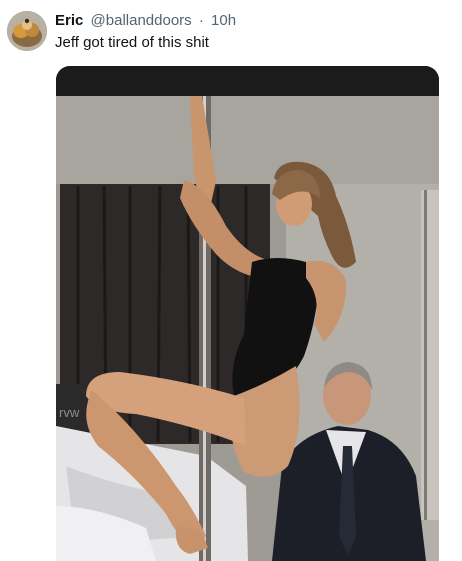 This screenshot has height=561, width=462. Describe the element at coordinates (69, 20) in the screenshot. I see `author-display-name: Eric` at that location.